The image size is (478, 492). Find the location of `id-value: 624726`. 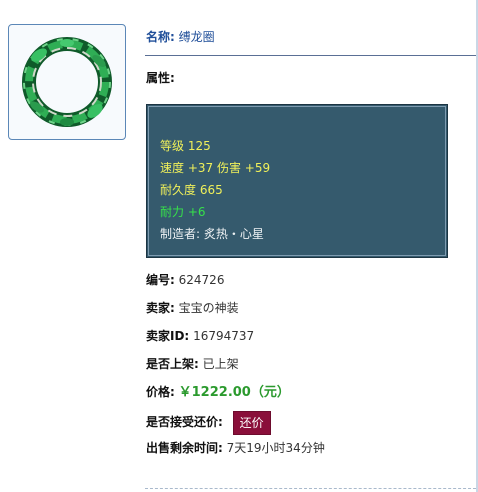

id-value: 624726 is located at coordinates (201, 280).